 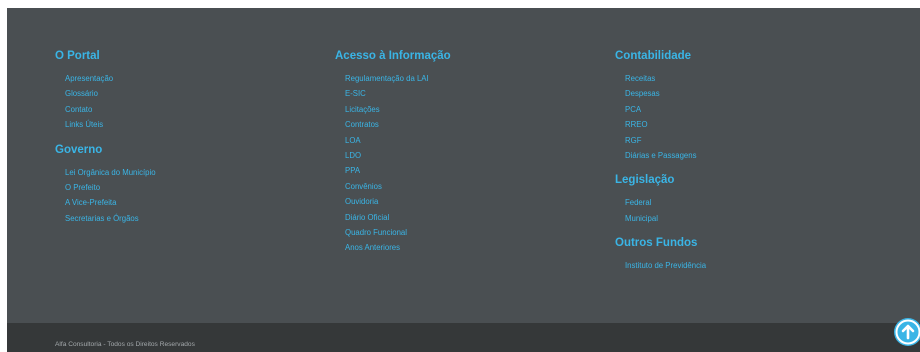 What do you see at coordinates (393, 56) in the screenshot?
I see `section-title-acesso-informacao: Acesso à Informação` at bounding box center [393, 56].